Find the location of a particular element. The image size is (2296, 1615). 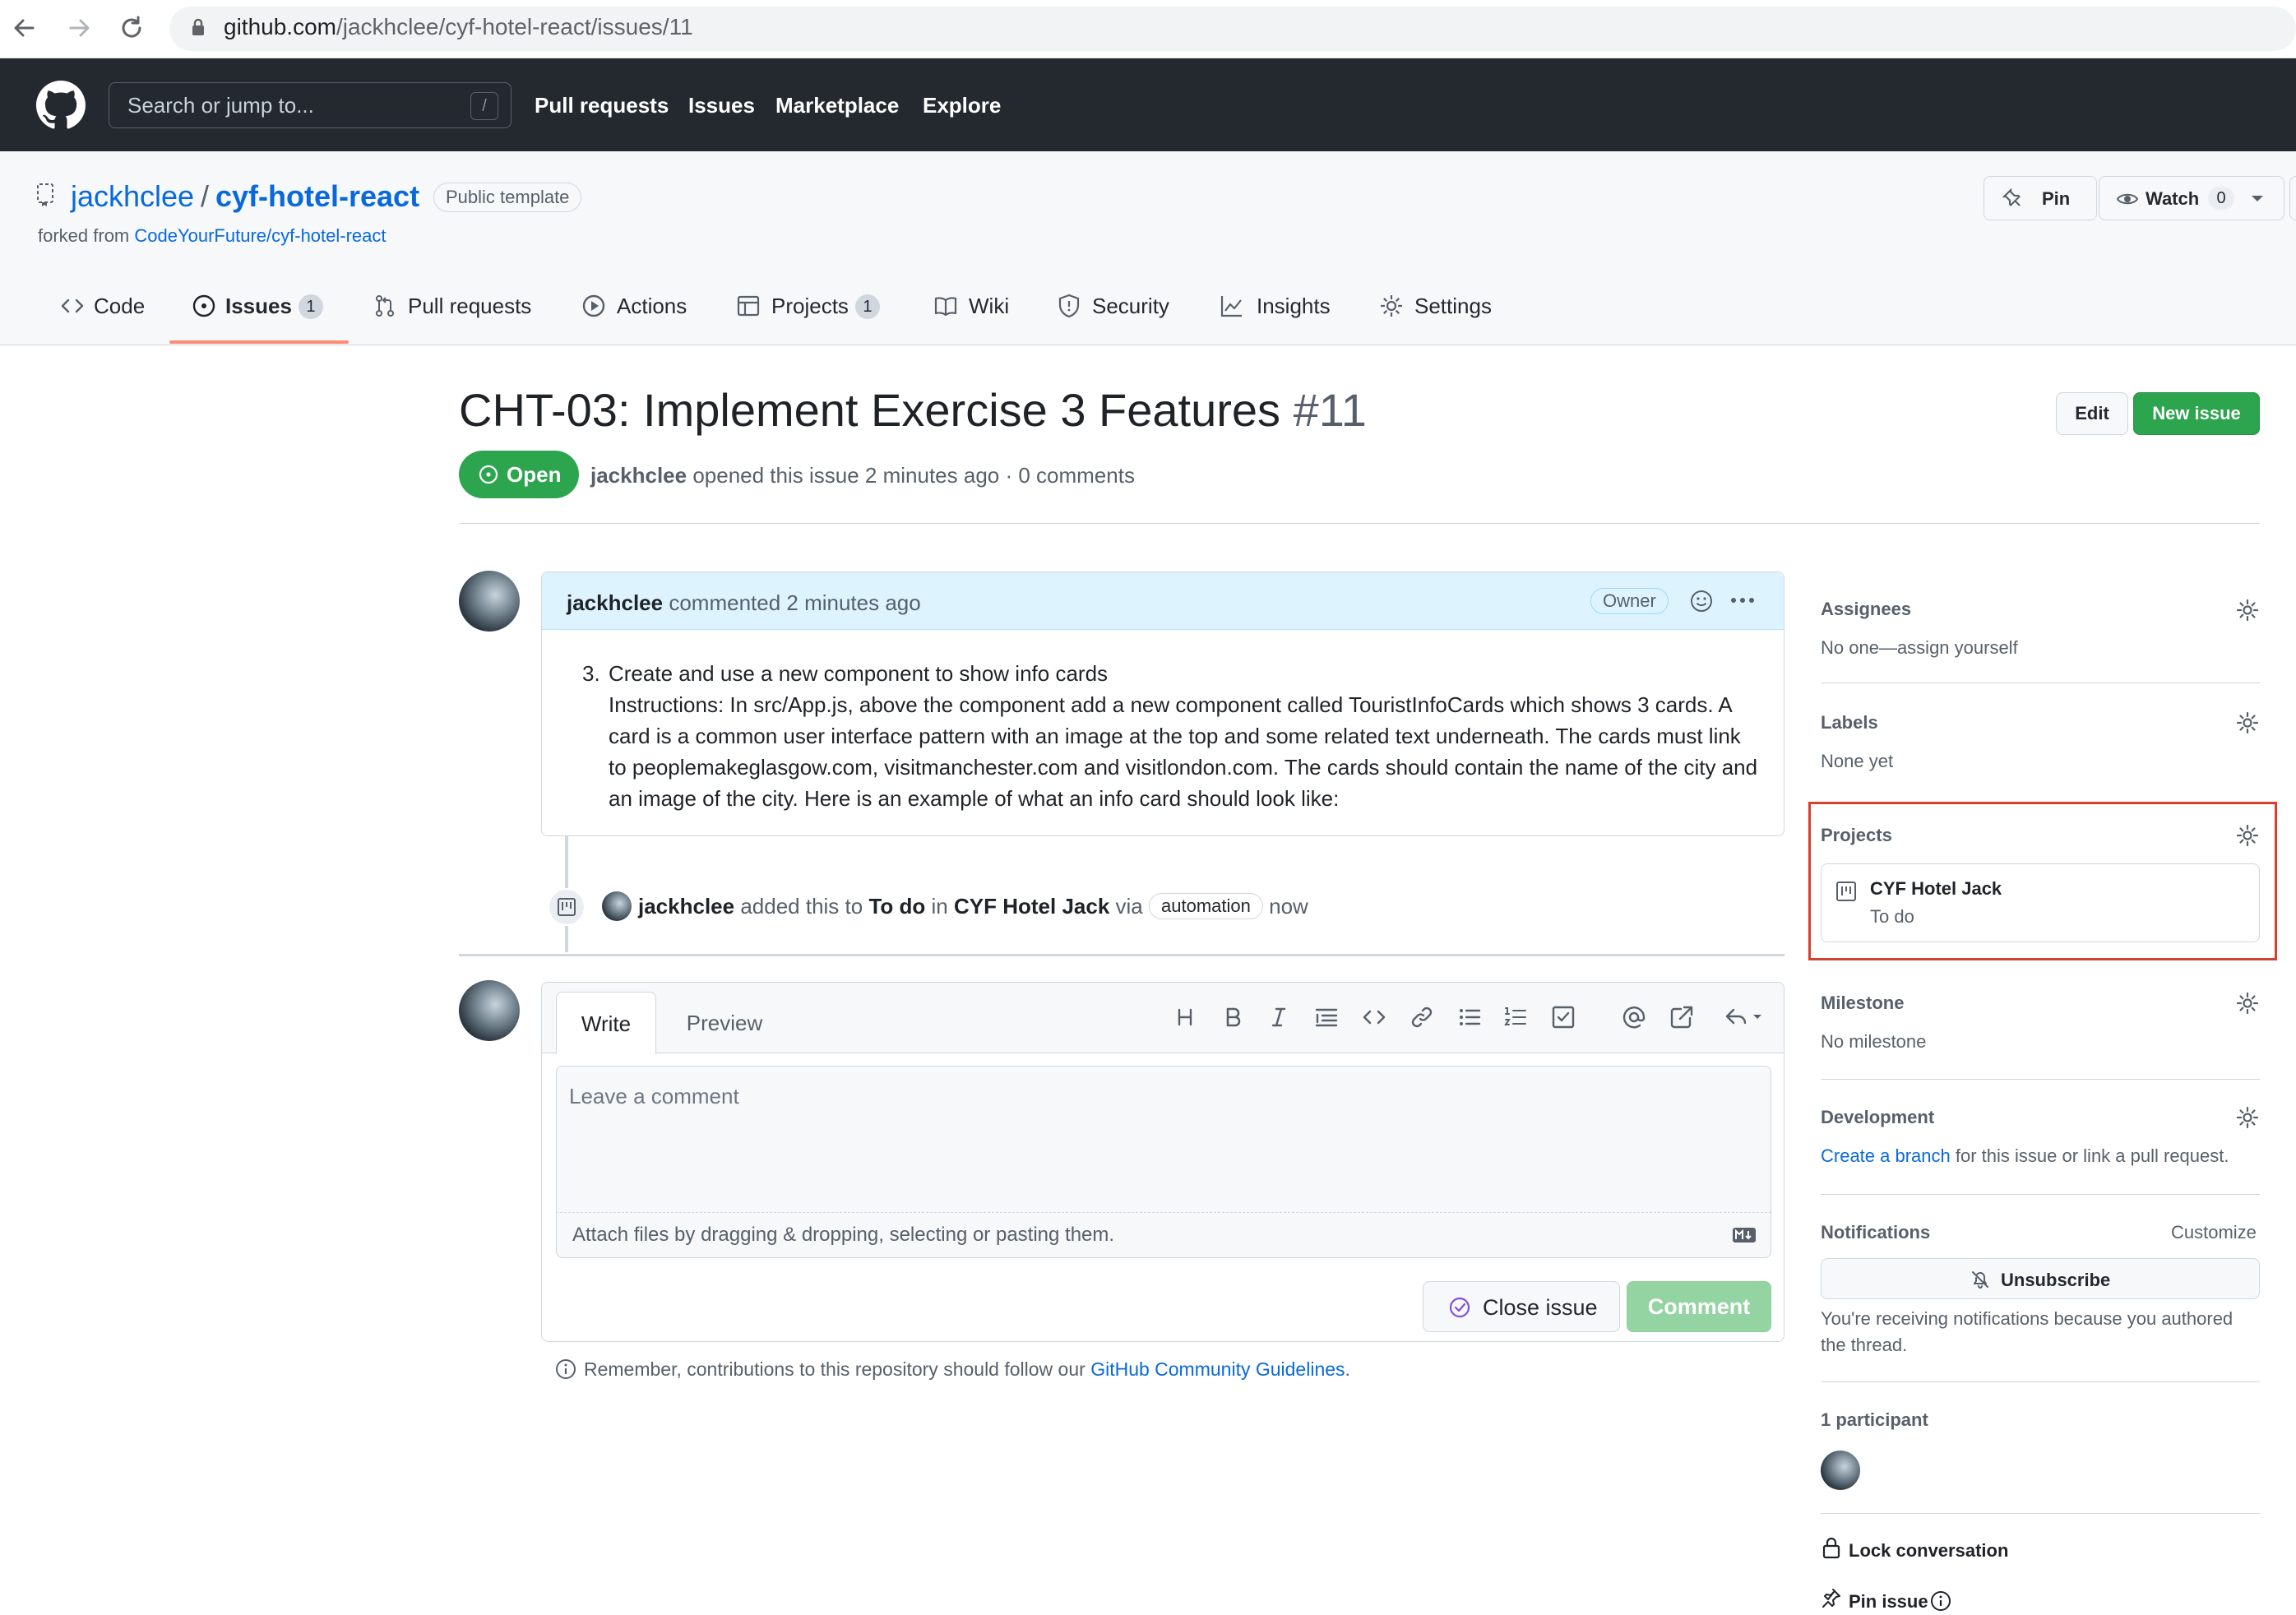

close-issue-button: Close issue is located at coordinates (1521, 1306).